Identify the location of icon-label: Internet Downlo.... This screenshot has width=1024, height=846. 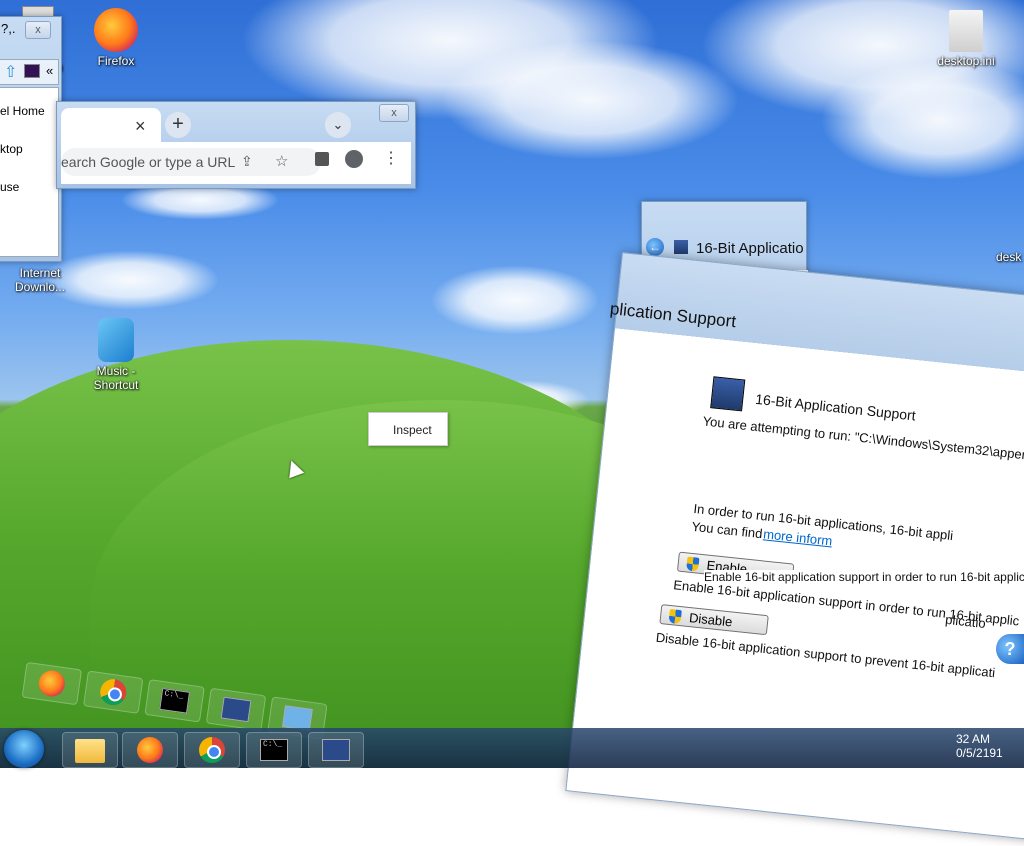
(40, 280).